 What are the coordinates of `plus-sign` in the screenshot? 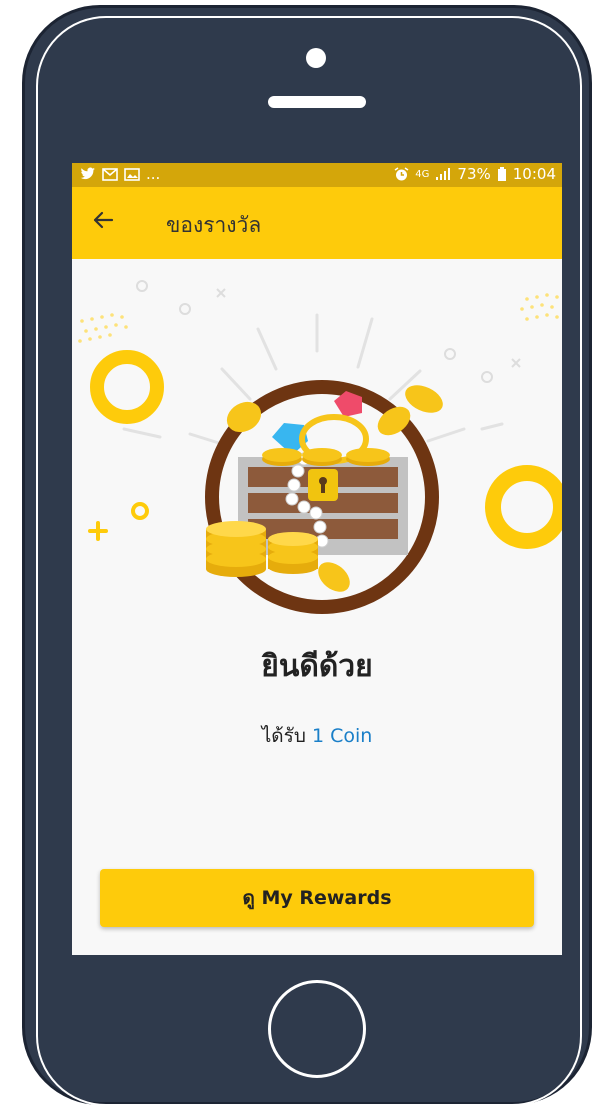 It's located at (98, 531).